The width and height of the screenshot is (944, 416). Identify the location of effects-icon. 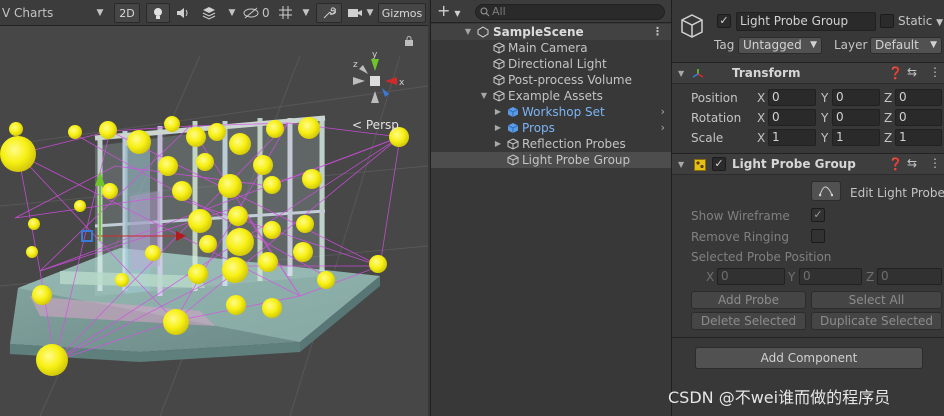
(211, 13).